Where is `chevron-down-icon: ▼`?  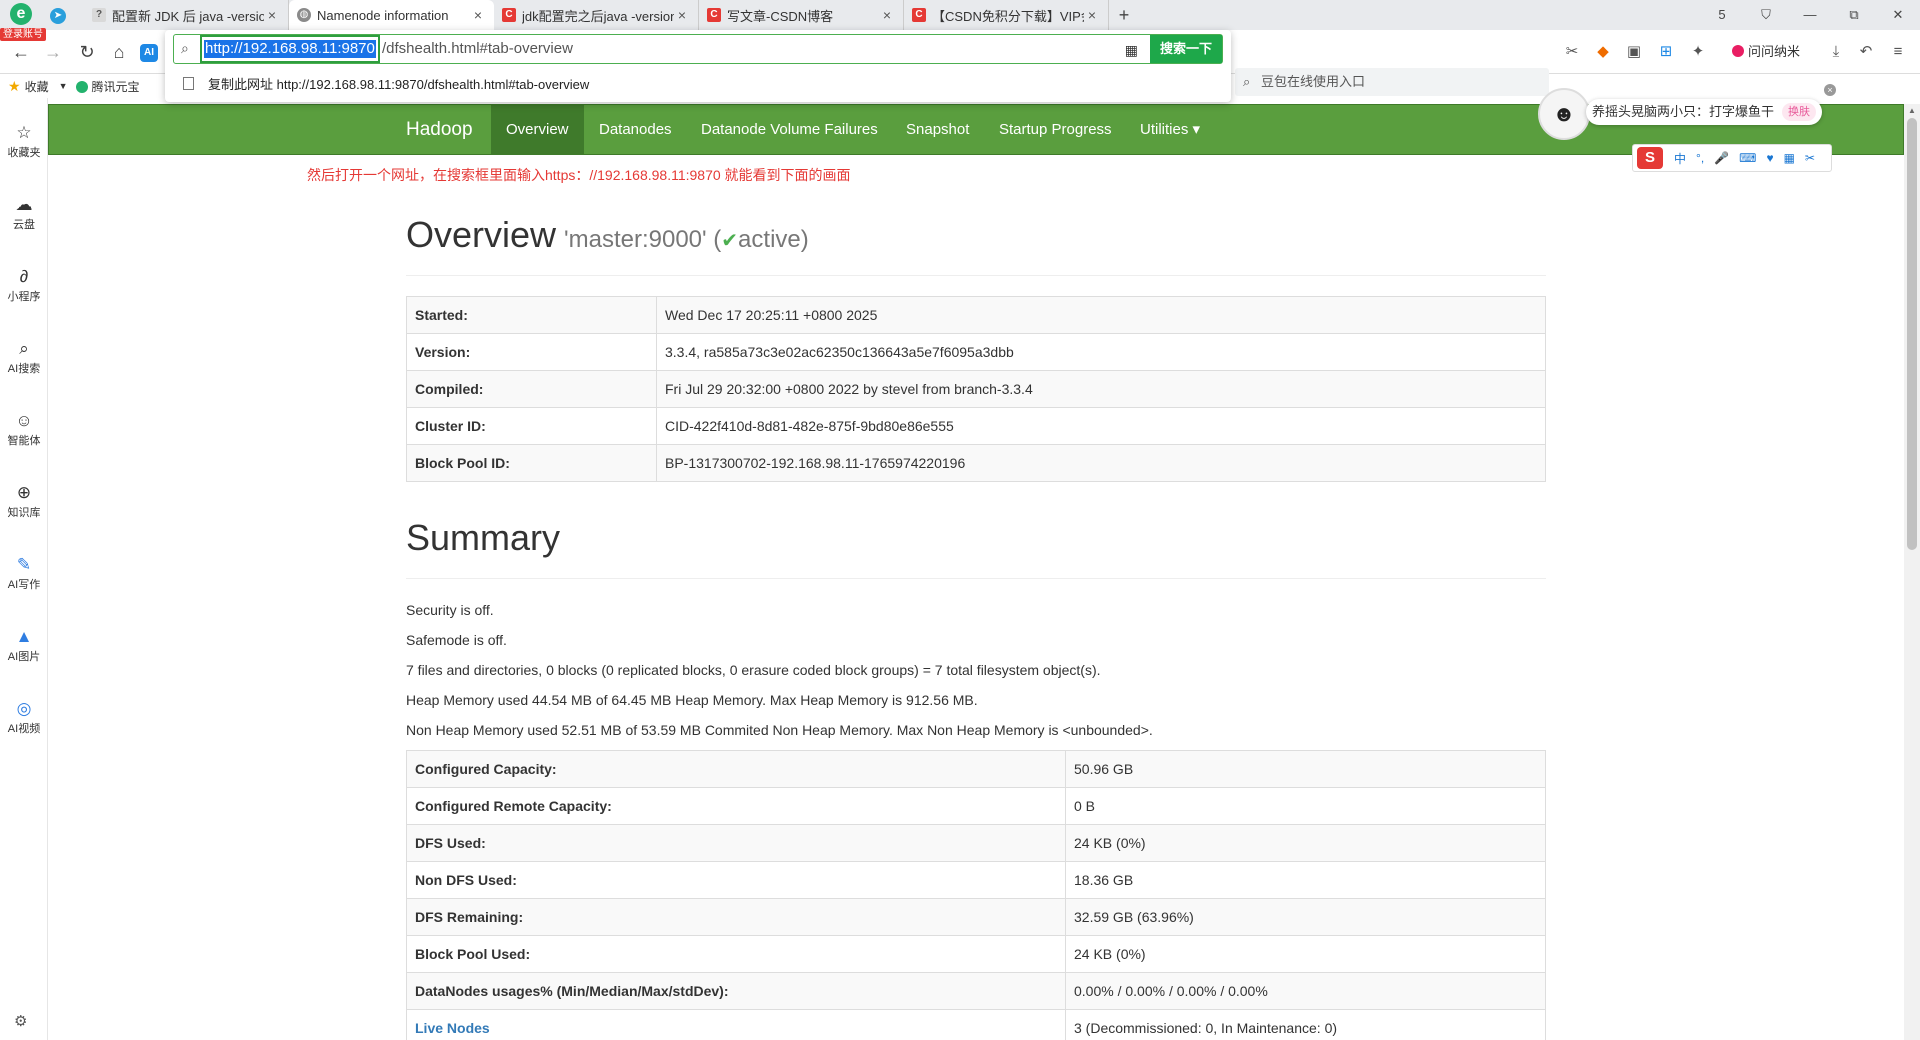 chevron-down-icon: ▼ is located at coordinates (63, 86).